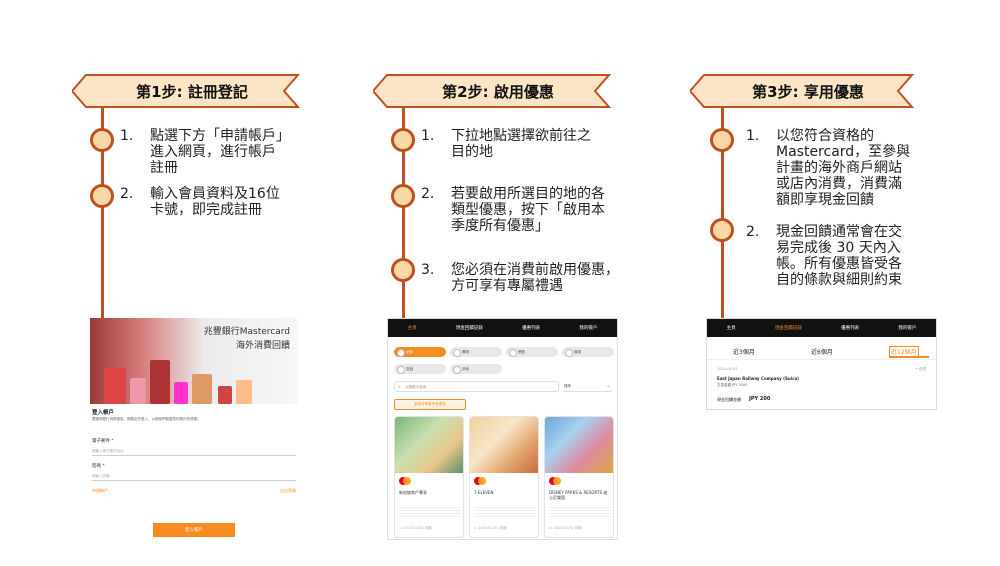 Image resolution: width=1000 pixels, height=566 pixels. What do you see at coordinates (102, 196) in the screenshot?
I see `step1-item2-dot` at bounding box center [102, 196].